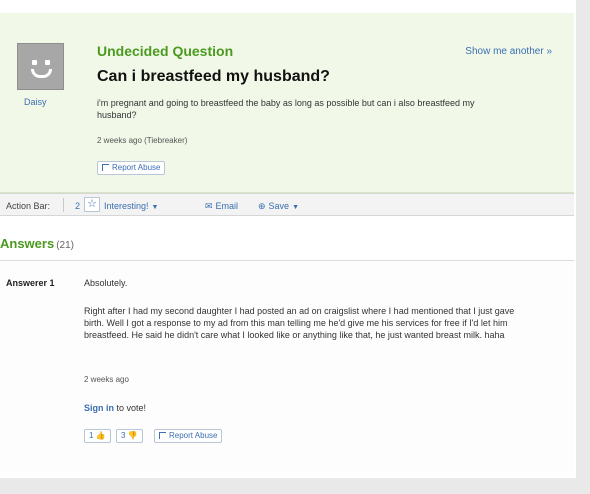 This screenshot has height=494, width=590. What do you see at coordinates (508, 51) in the screenshot?
I see `show-another-link: Show me another »` at bounding box center [508, 51].